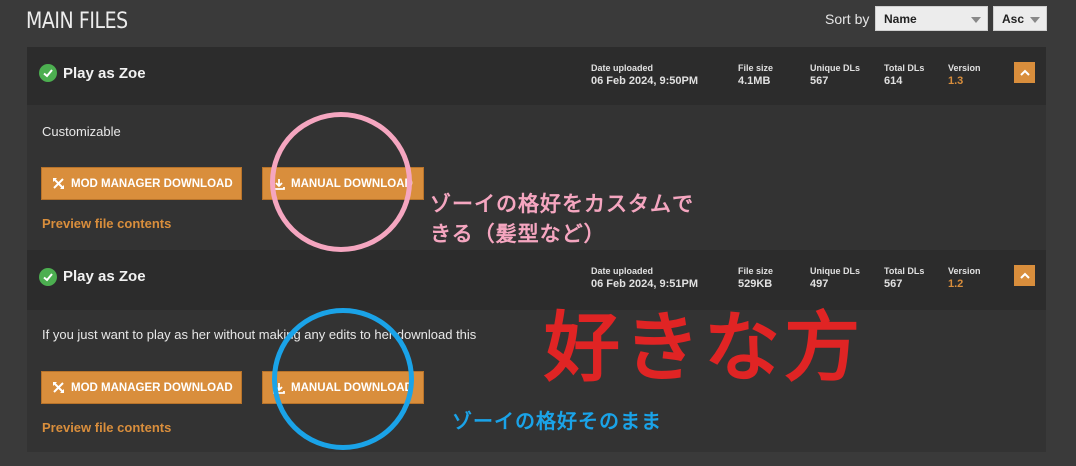 This screenshot has height=466, width=1076. I want to click on annotation-note-1-line-1: ゾーイの格好をカスタムで, so click(562, 204).